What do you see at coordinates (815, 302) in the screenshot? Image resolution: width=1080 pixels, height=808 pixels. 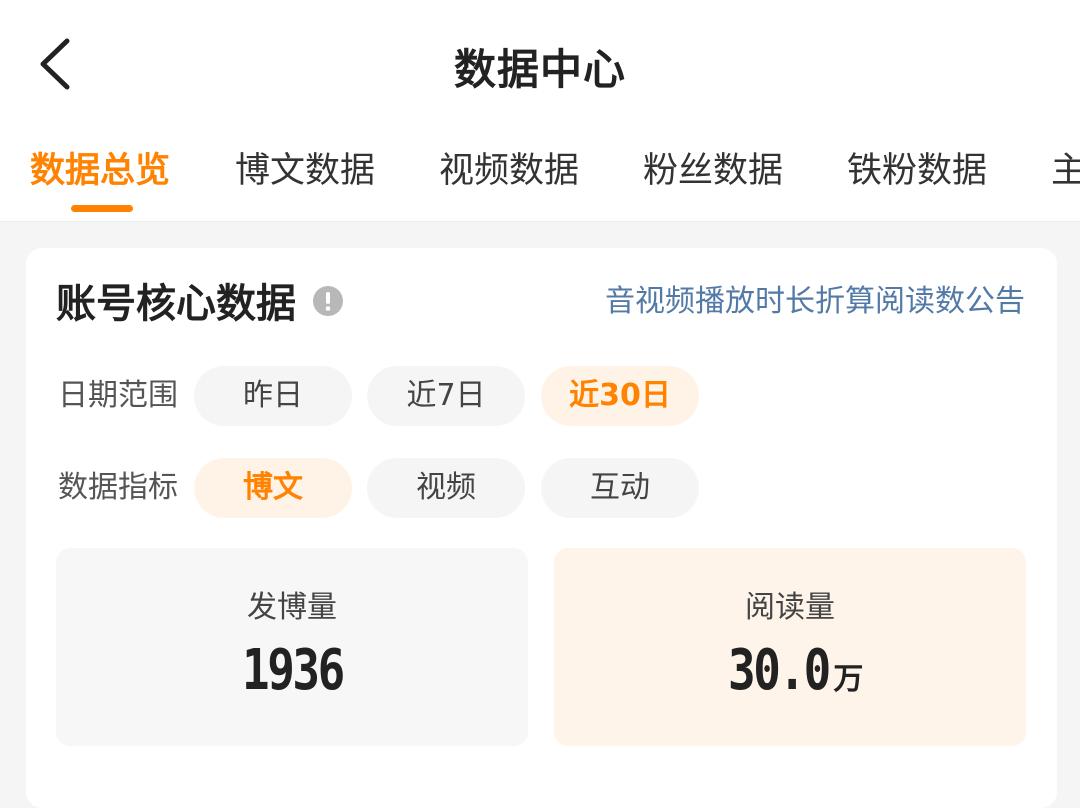 I see `playback-notice-link: 音视频播放时长折算阅读数公告` at bounding box center [815, 302].